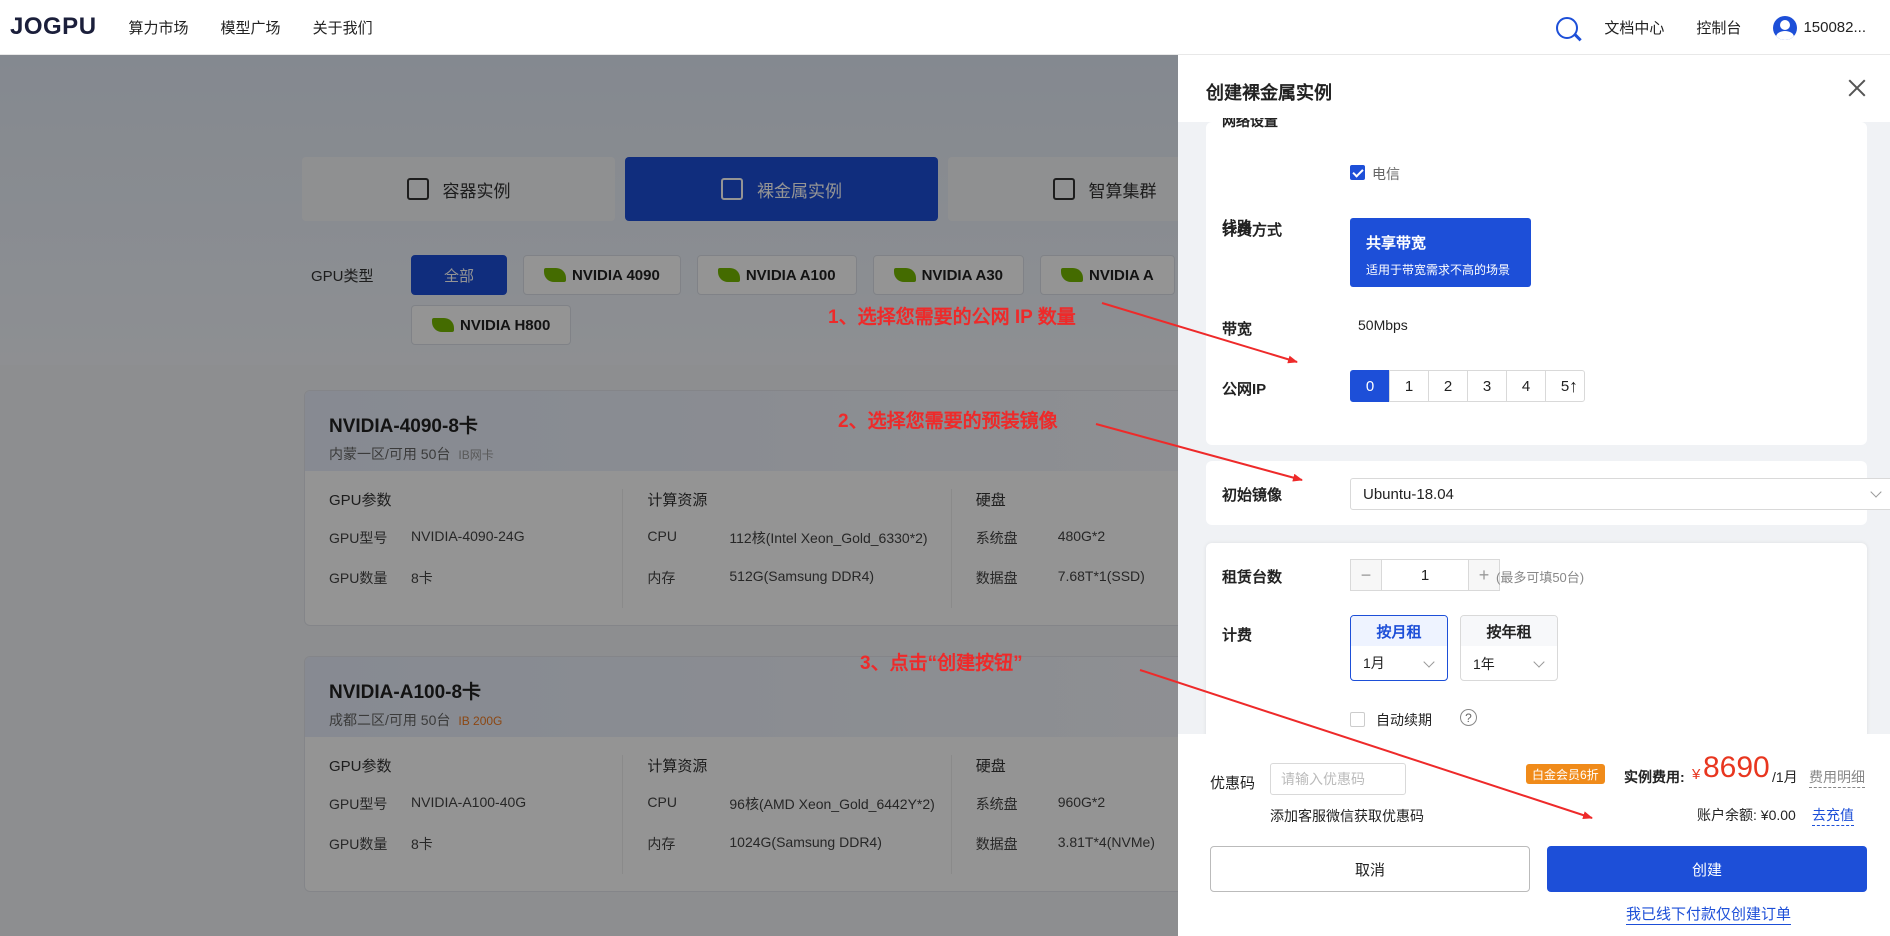 The image size is (1890, 936). What do you see at coordinates (1366, 575) in the screenshot?
I see `minus-button: −` at bounding box center [1366, 575].